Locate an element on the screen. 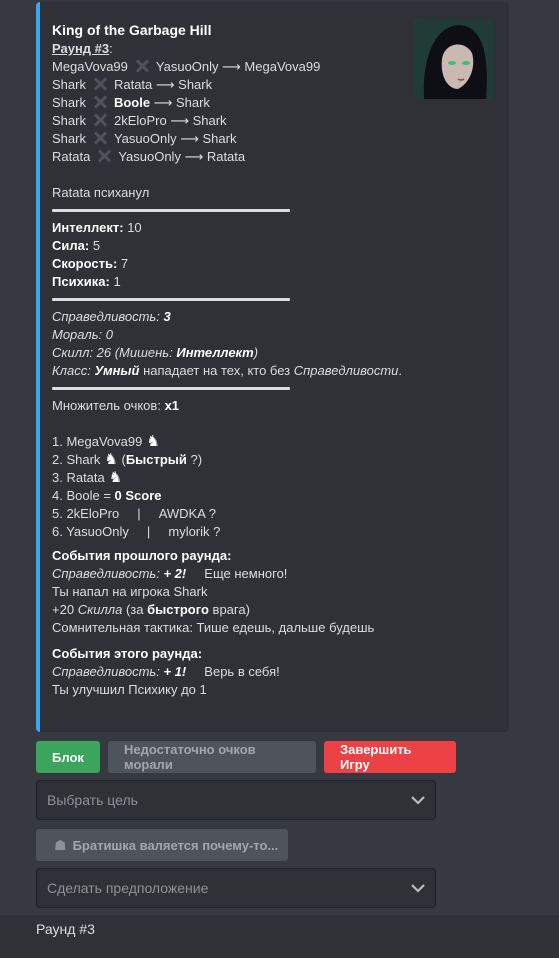 This screenshot has height=958, width=559. stat-row: Интеллект: 10 is located at coordinates (97, 227).